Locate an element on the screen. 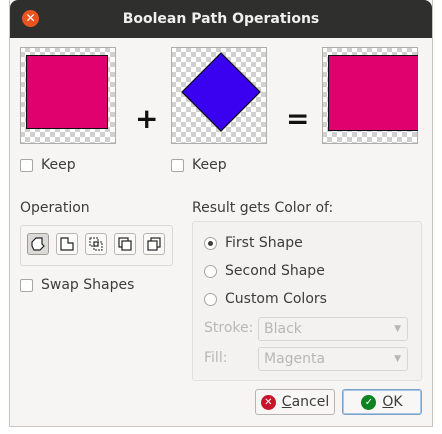 The height and width of the screenshot is (434, 442). radio-custom-colors: Custom Colors is located at coordinates (265, 299).